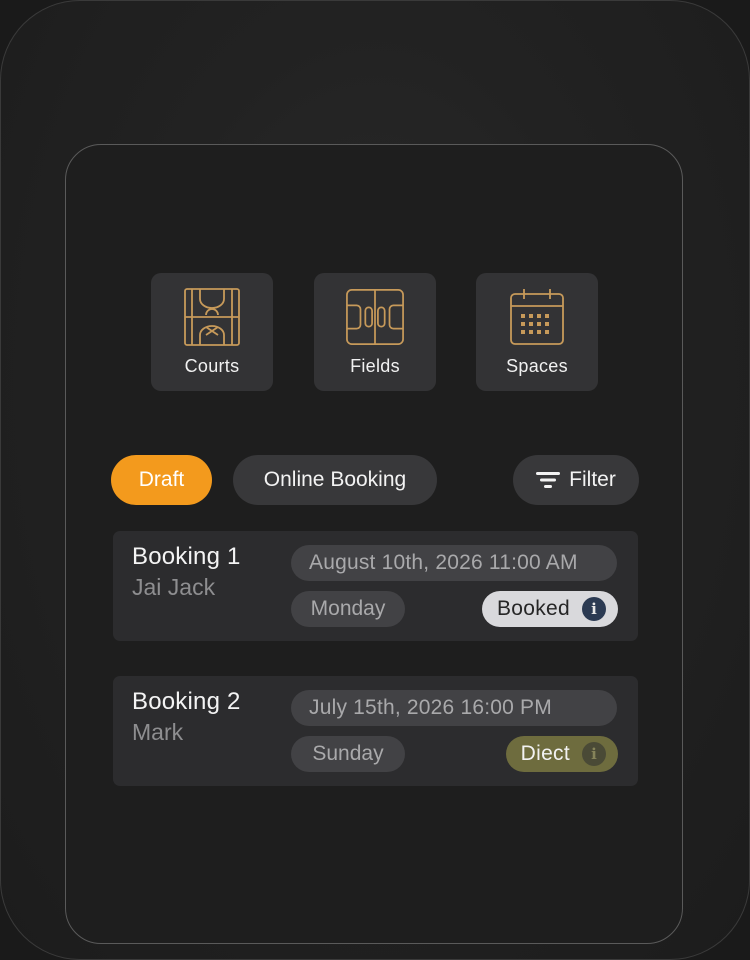  What do you see at coordinates (537, 366) in the screenshot?
I see `category-spaces-label: Spaces` at bounding box center [537, 366].